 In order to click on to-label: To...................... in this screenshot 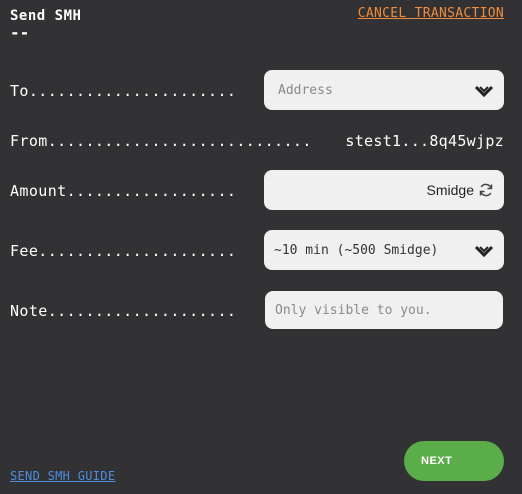, I will do `click(123, 91)`.